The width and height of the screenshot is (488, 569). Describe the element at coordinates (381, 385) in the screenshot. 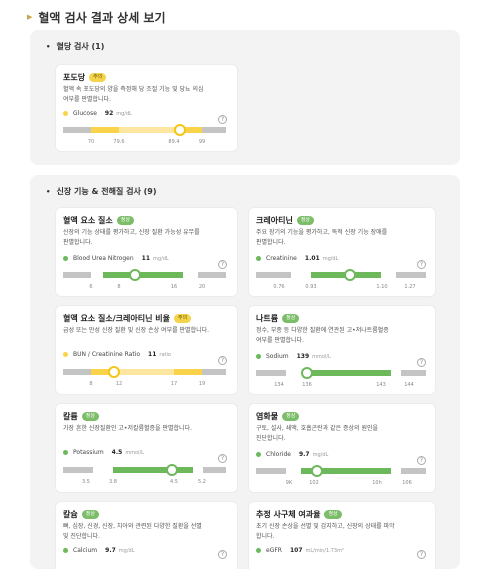

I see `tick-label: 143` at that location.